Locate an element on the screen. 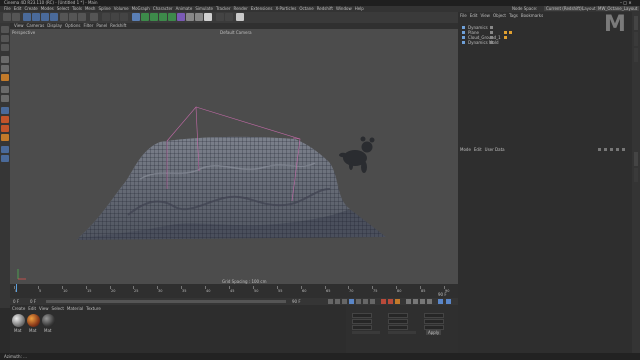 The height and width of the screenshot is (360, 640). position-y-field is located at coordinates (362, 321).